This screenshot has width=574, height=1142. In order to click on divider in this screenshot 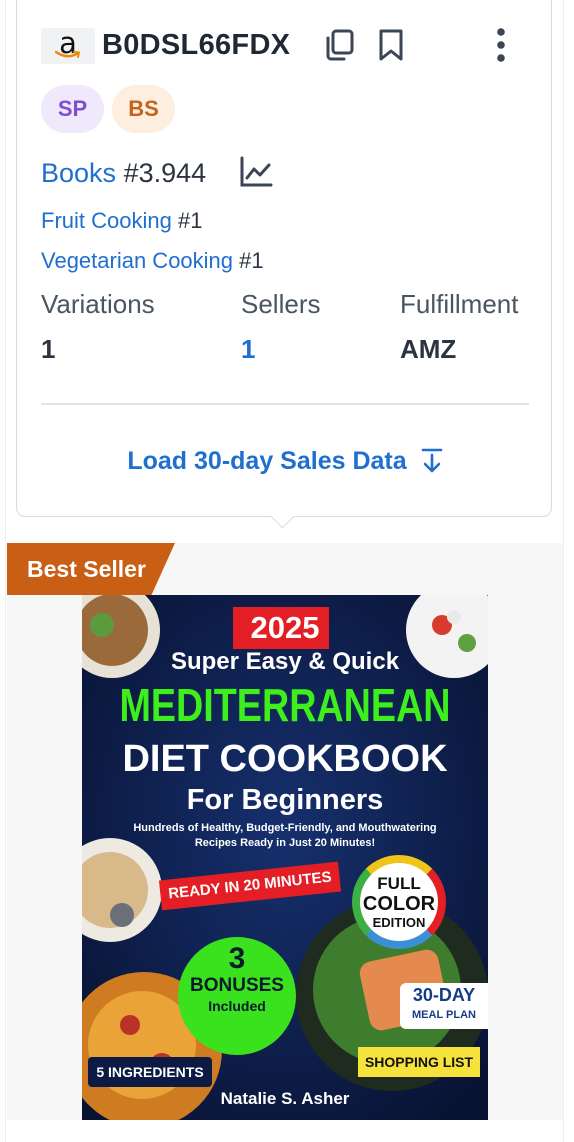, I will do `click(285, 404)`.